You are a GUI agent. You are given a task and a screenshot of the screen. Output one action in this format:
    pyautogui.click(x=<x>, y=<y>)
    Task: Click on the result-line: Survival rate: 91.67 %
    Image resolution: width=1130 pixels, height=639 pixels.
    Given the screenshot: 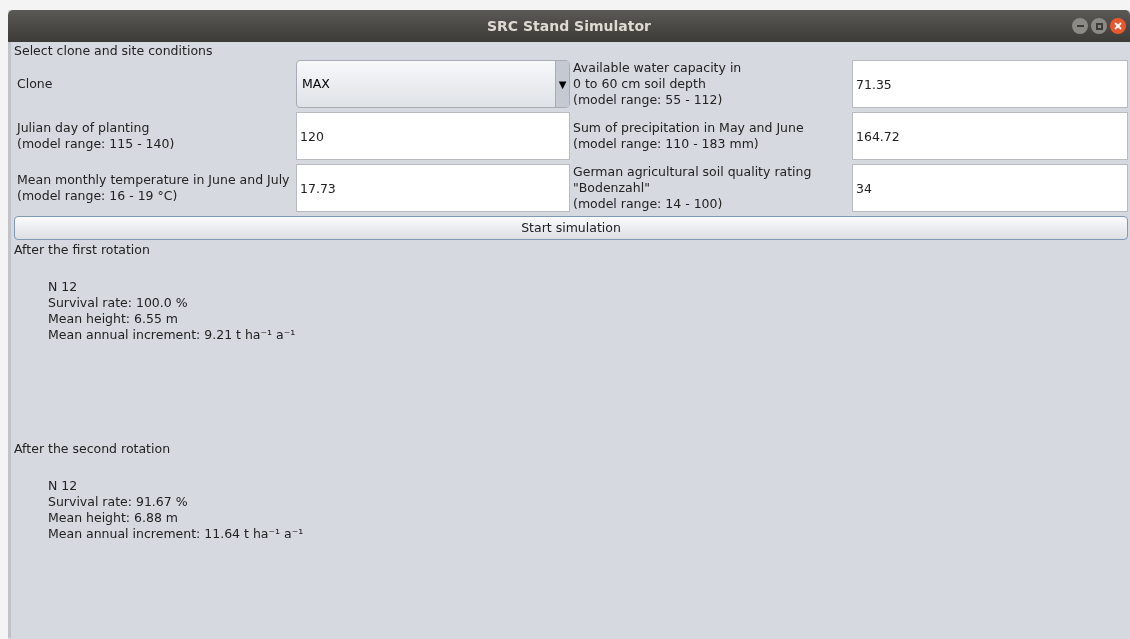 What is the action you would take?
    pyautogui.click(x=118, y=502)
    